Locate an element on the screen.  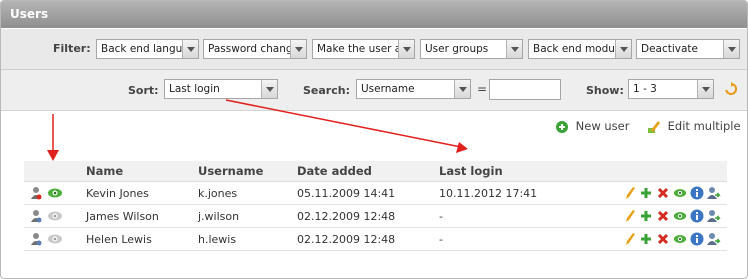
annotation-arrows is located at coordinates (257, 130).